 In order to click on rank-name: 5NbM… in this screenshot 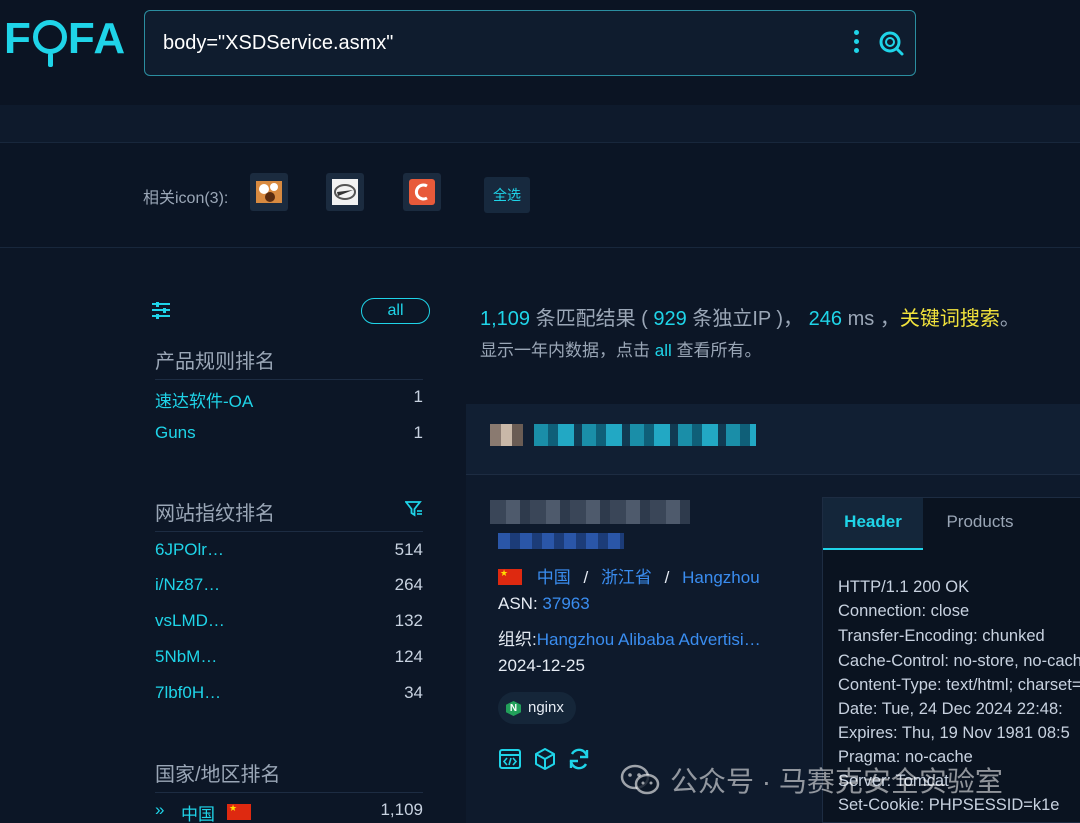, I will do `click(186, 657)`.